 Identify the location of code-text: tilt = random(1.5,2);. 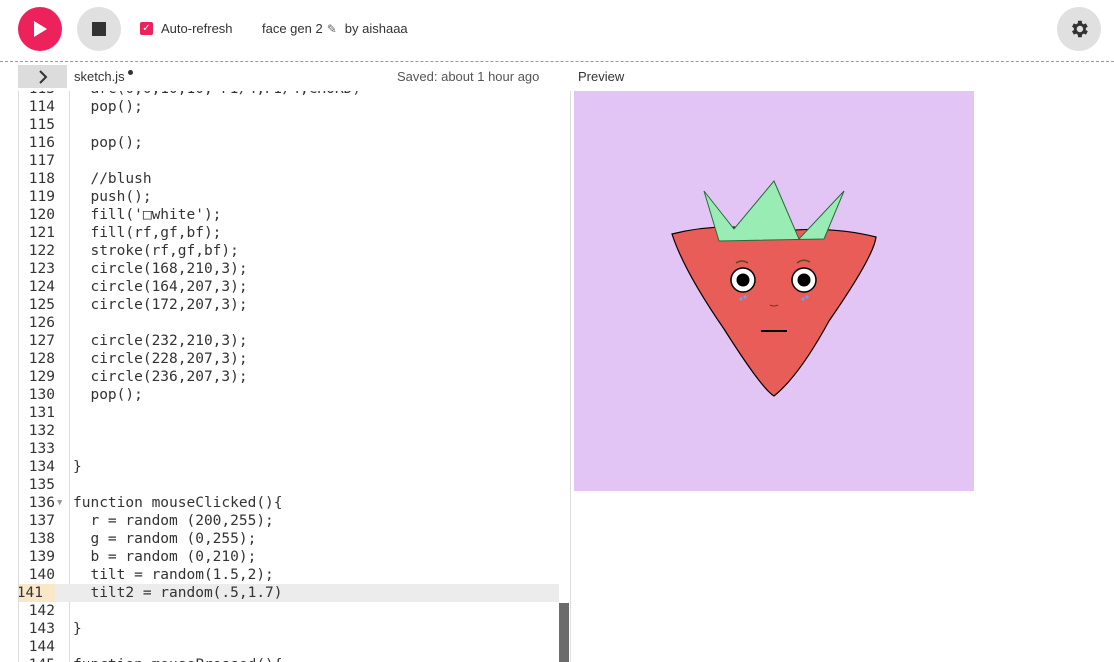
(173, 575).